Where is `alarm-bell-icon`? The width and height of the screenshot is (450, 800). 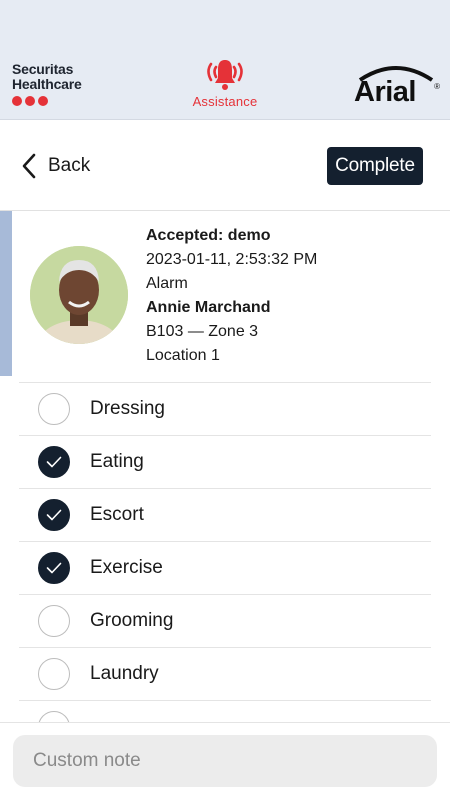
alarm-bell-icon is located at coordinates (225, 75).